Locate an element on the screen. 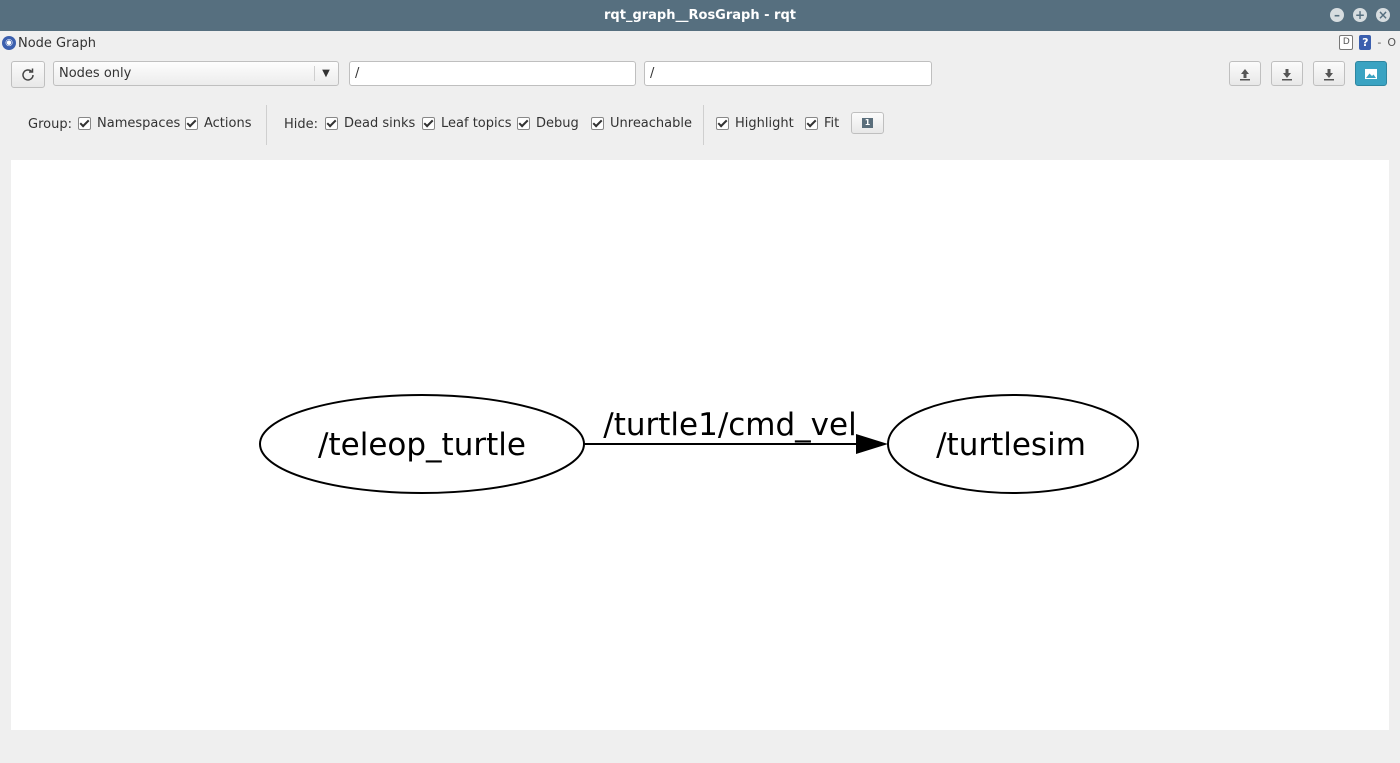 The image size is (1400, 763). graph-mode-select: Nodes only ▼ is located at coordinates (196, 73).